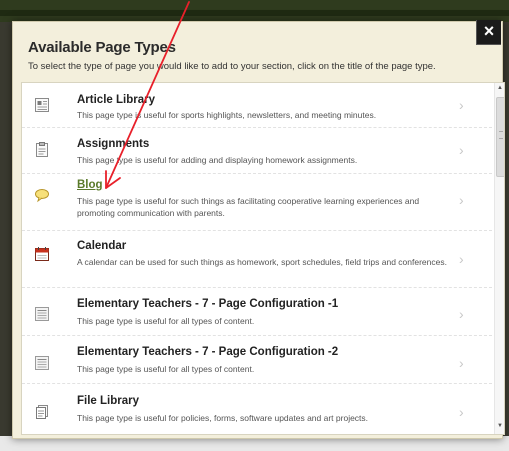  Describe the element at coordinates (42, 412) in the screenshot. I see `file-library-icon` at that location.